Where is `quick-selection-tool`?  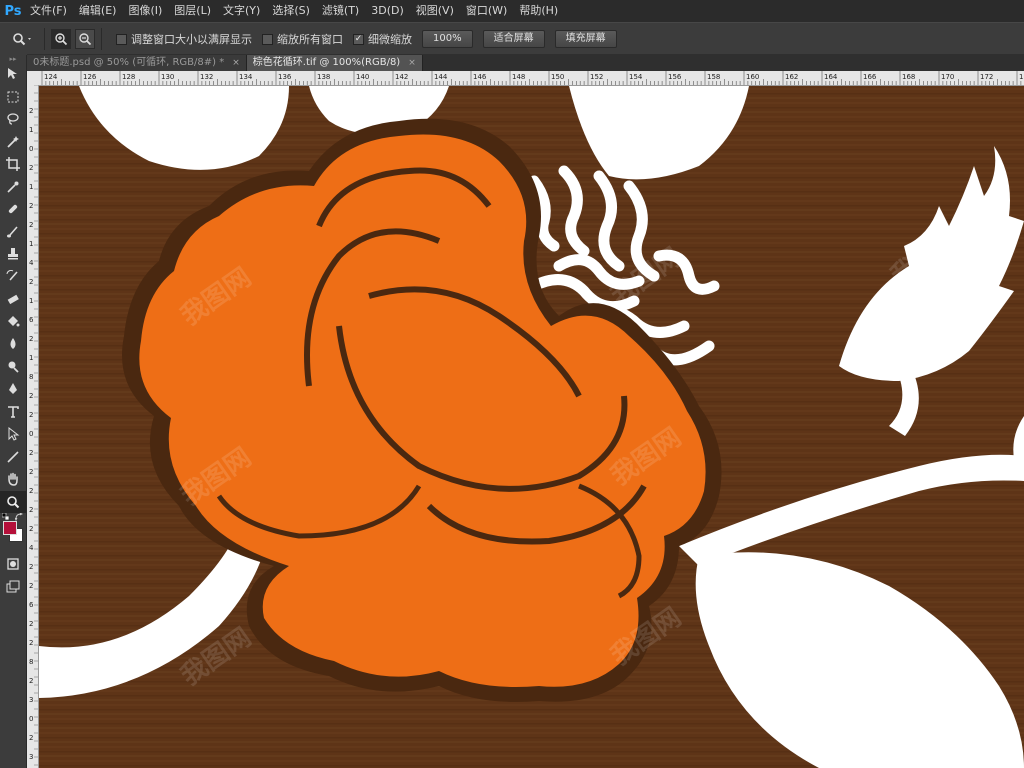 quick-selection-tool is located at coordinates (13, 142).